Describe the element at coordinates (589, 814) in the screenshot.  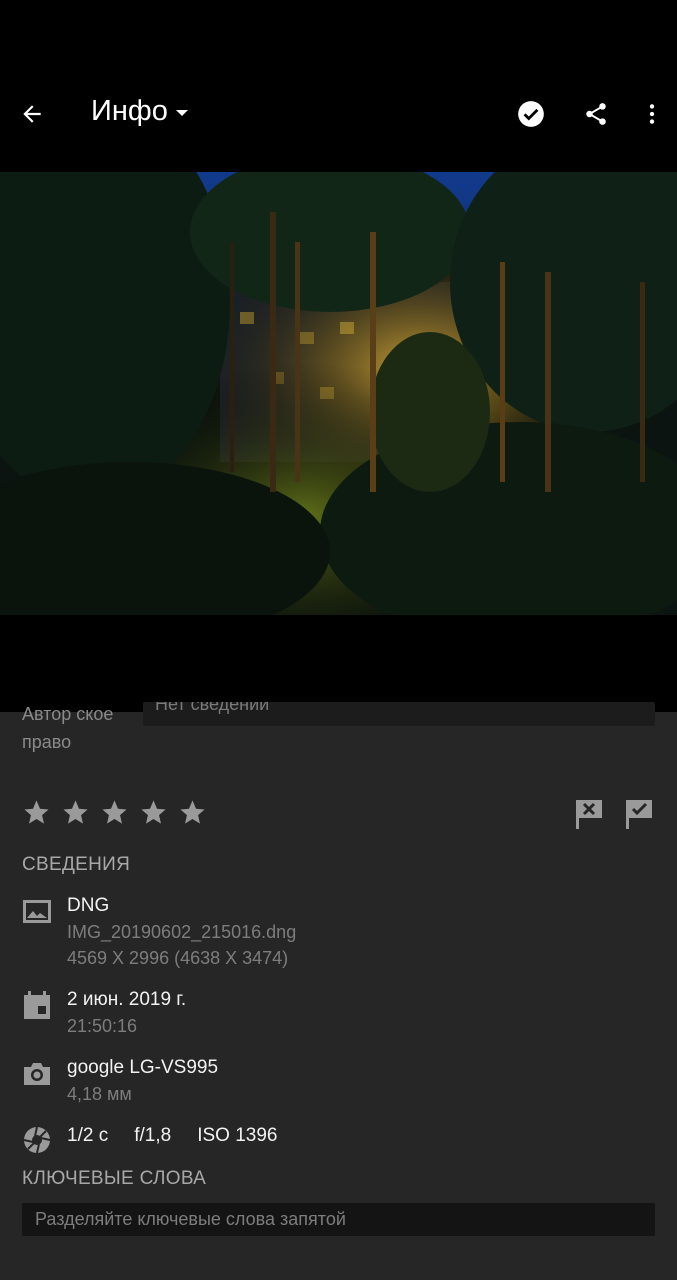
I see `flag-reject-icon` at that location.